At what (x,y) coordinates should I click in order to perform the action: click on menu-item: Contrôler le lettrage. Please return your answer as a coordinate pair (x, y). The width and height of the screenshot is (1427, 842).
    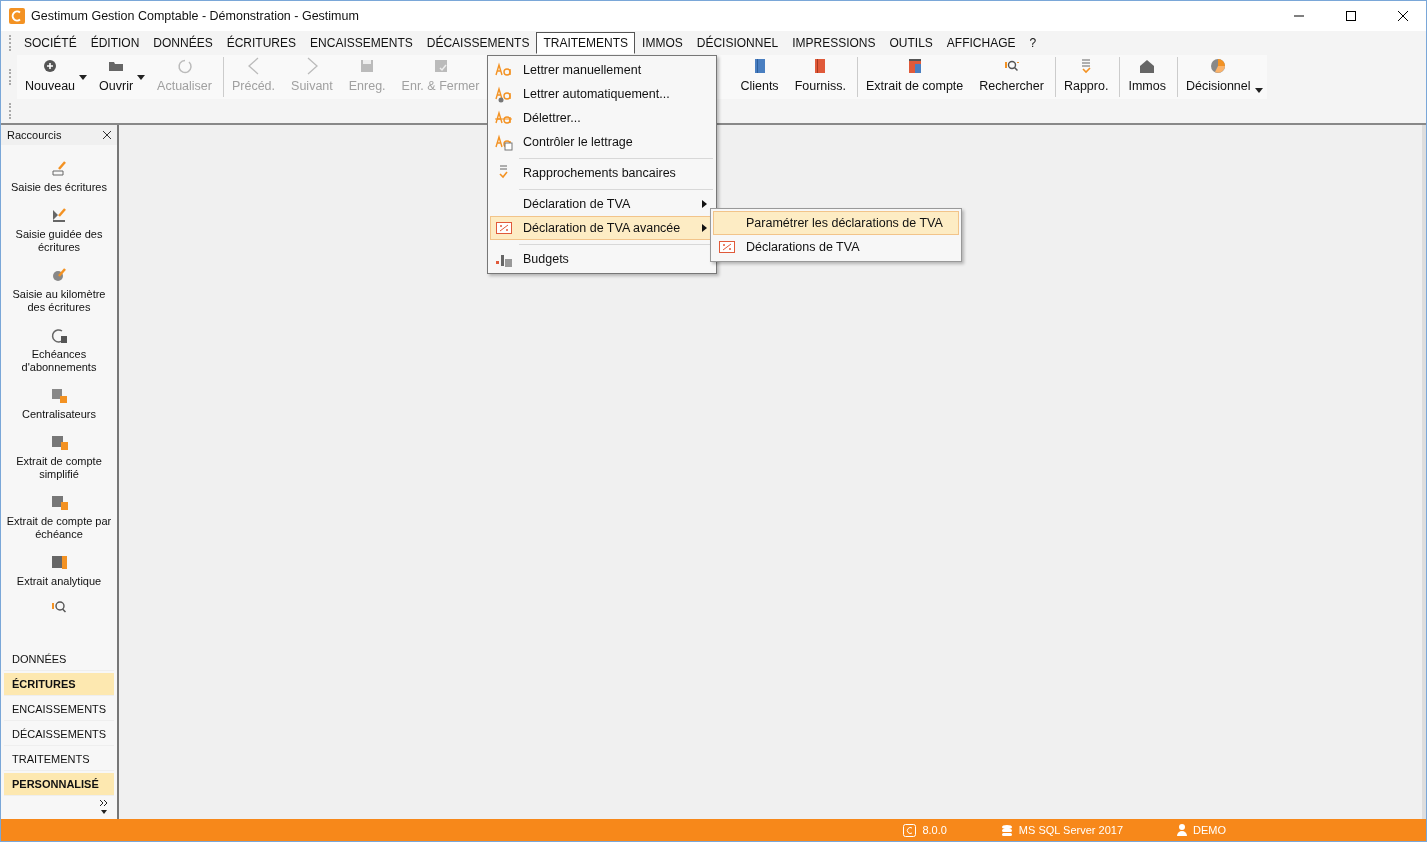
    Looking at the image, I should click on (602, 142).